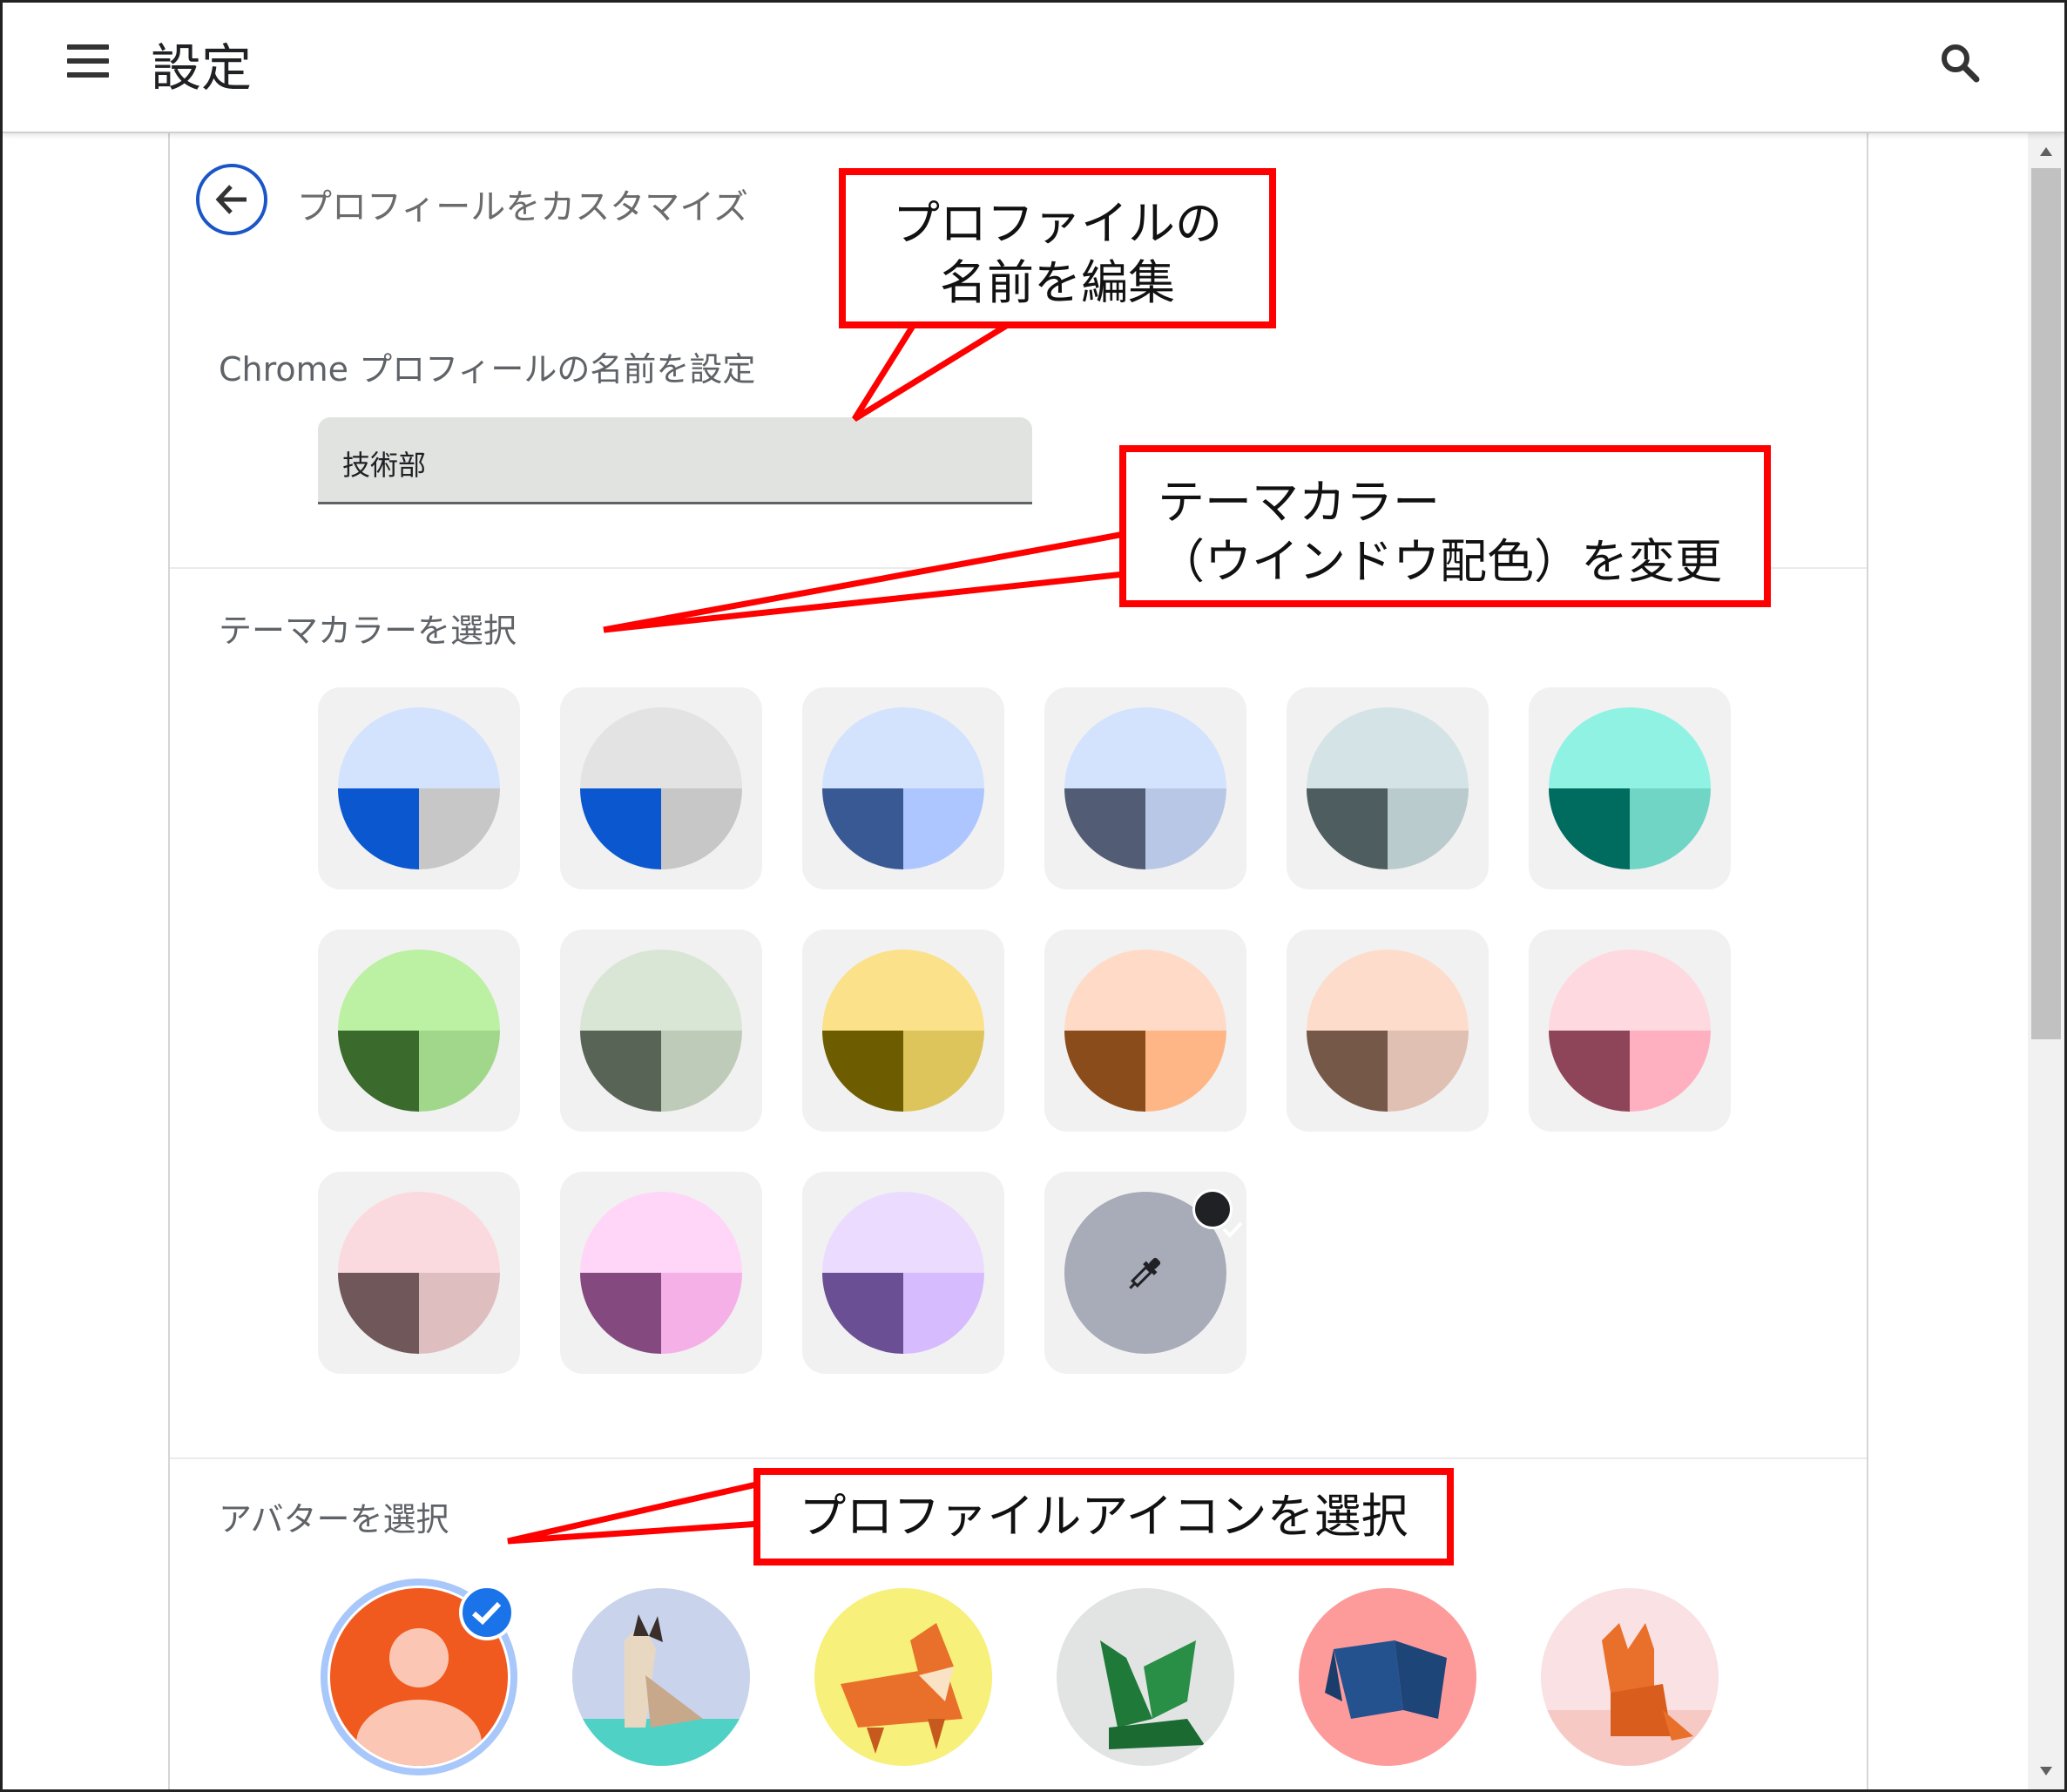 The width and height of the screenshot is (2067, 1792). What do you see at coordinates (1057, 282) in the screenshot?
I see `callout-edit-name-line2: 名前を編集` at bounding box center [1057, 282].